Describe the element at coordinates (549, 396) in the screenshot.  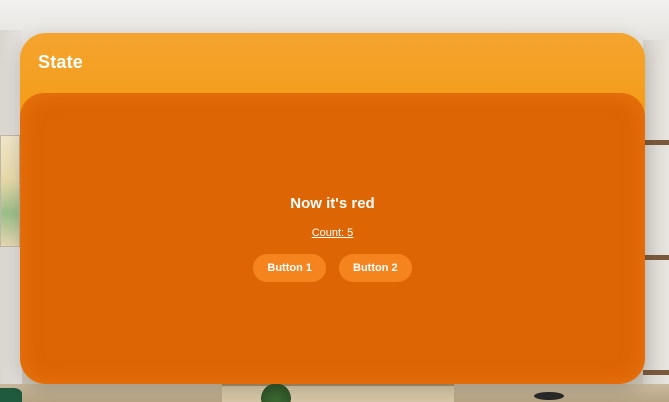
I see `lamp-base` at that location.